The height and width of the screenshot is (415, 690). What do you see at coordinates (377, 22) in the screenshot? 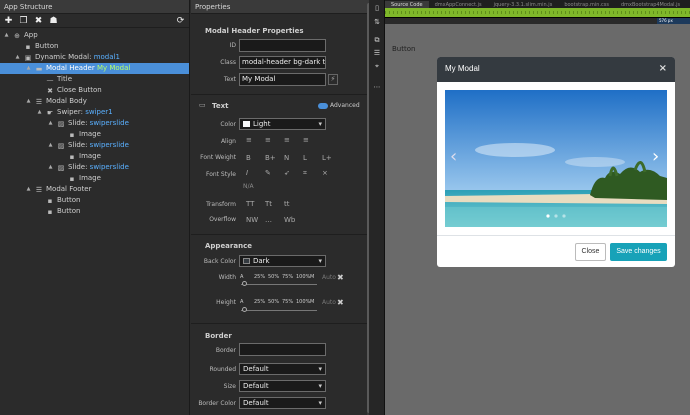
I see `sort-icon: ⇅` at bounding box center [377, 22].